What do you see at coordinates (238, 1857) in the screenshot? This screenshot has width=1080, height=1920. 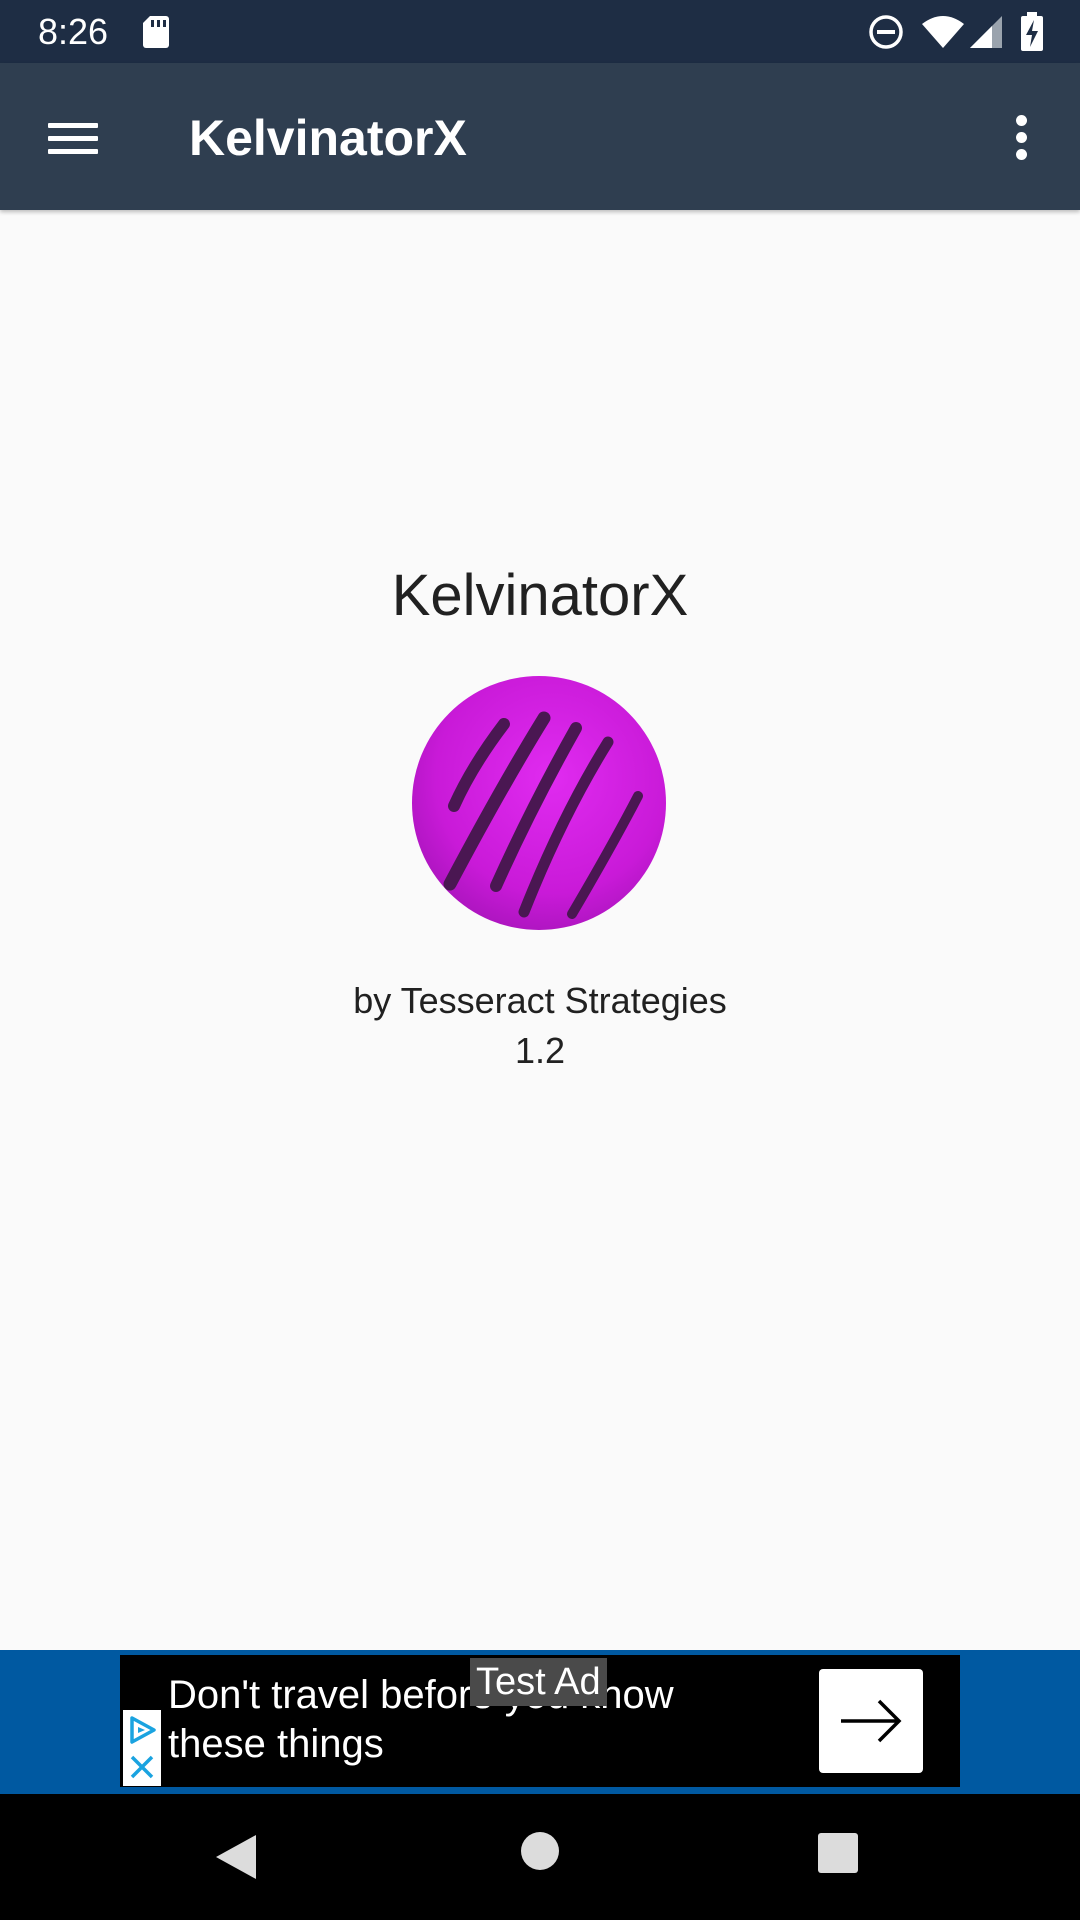 I see `back-icon` at bounding box center [238, 1857].